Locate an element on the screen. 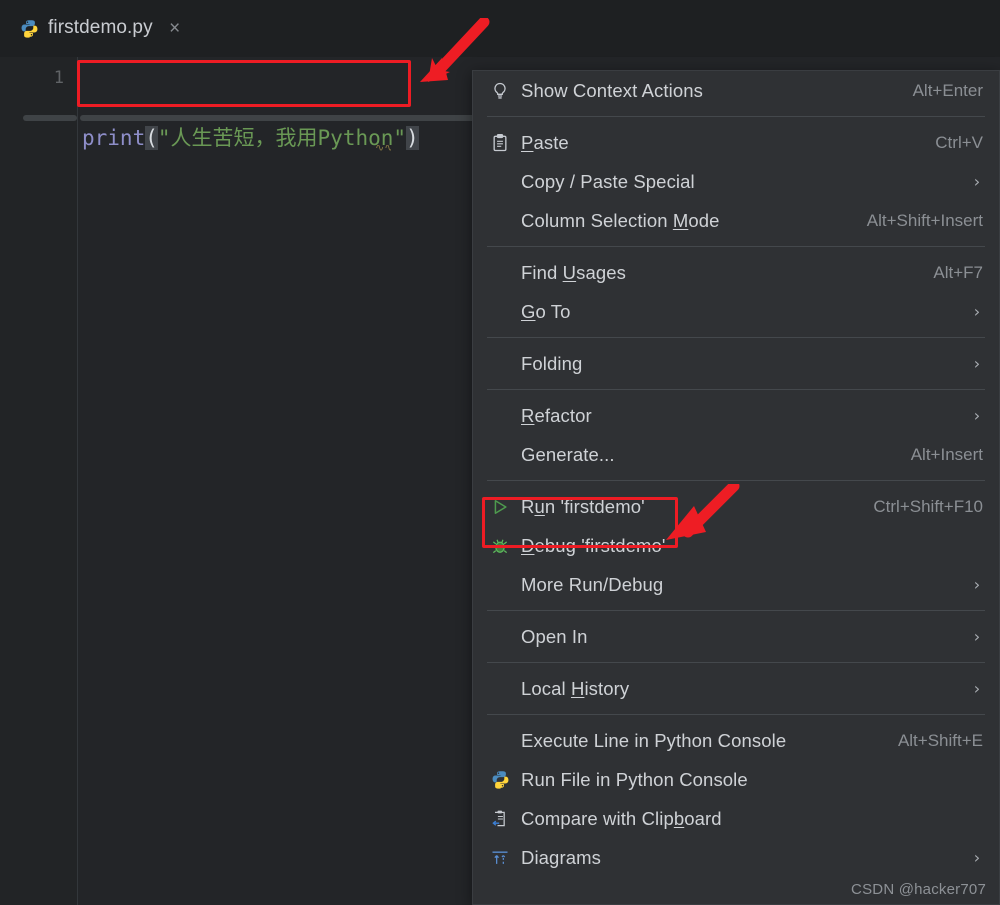 The image size is (1000, 905). gutter-divider is located at coordinates (77, 481).